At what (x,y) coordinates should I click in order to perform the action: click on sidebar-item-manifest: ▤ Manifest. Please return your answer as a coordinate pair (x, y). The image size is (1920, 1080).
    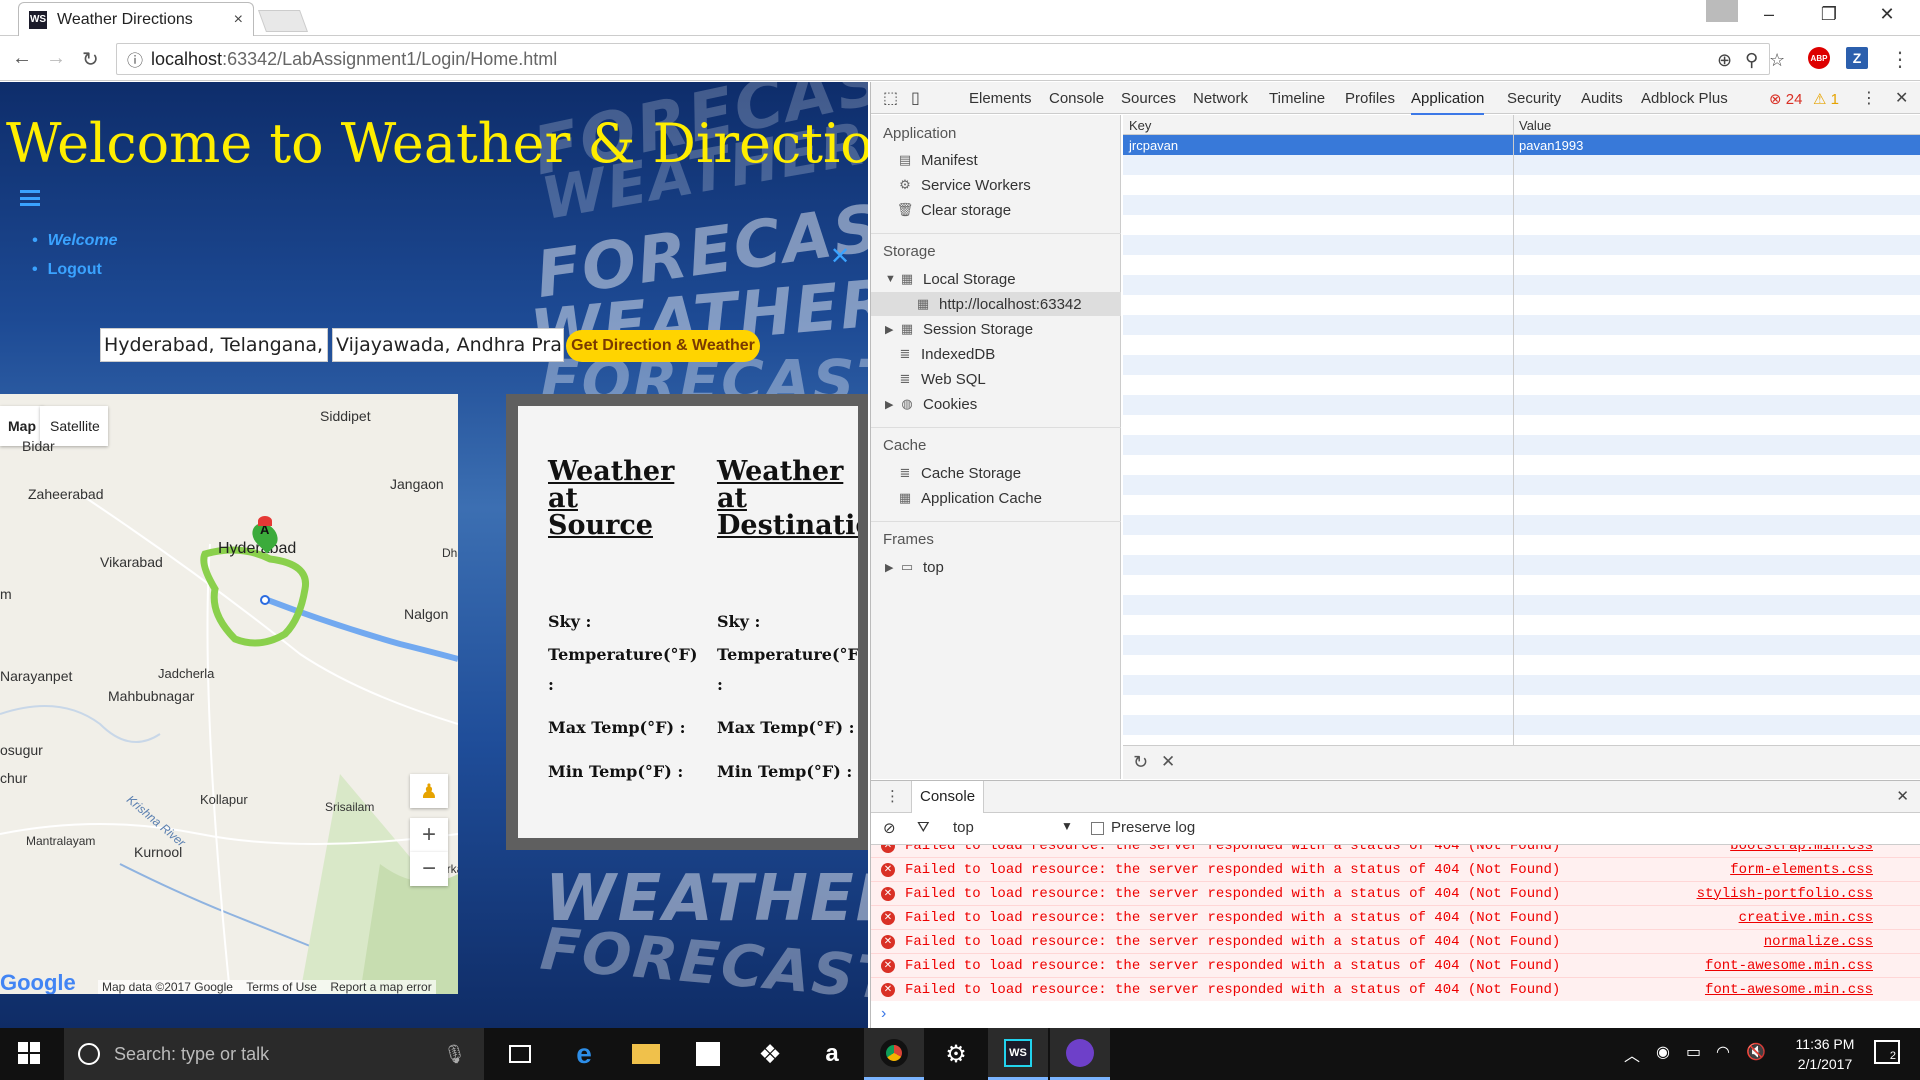
    Looking at the image, I should click on (937, 160).